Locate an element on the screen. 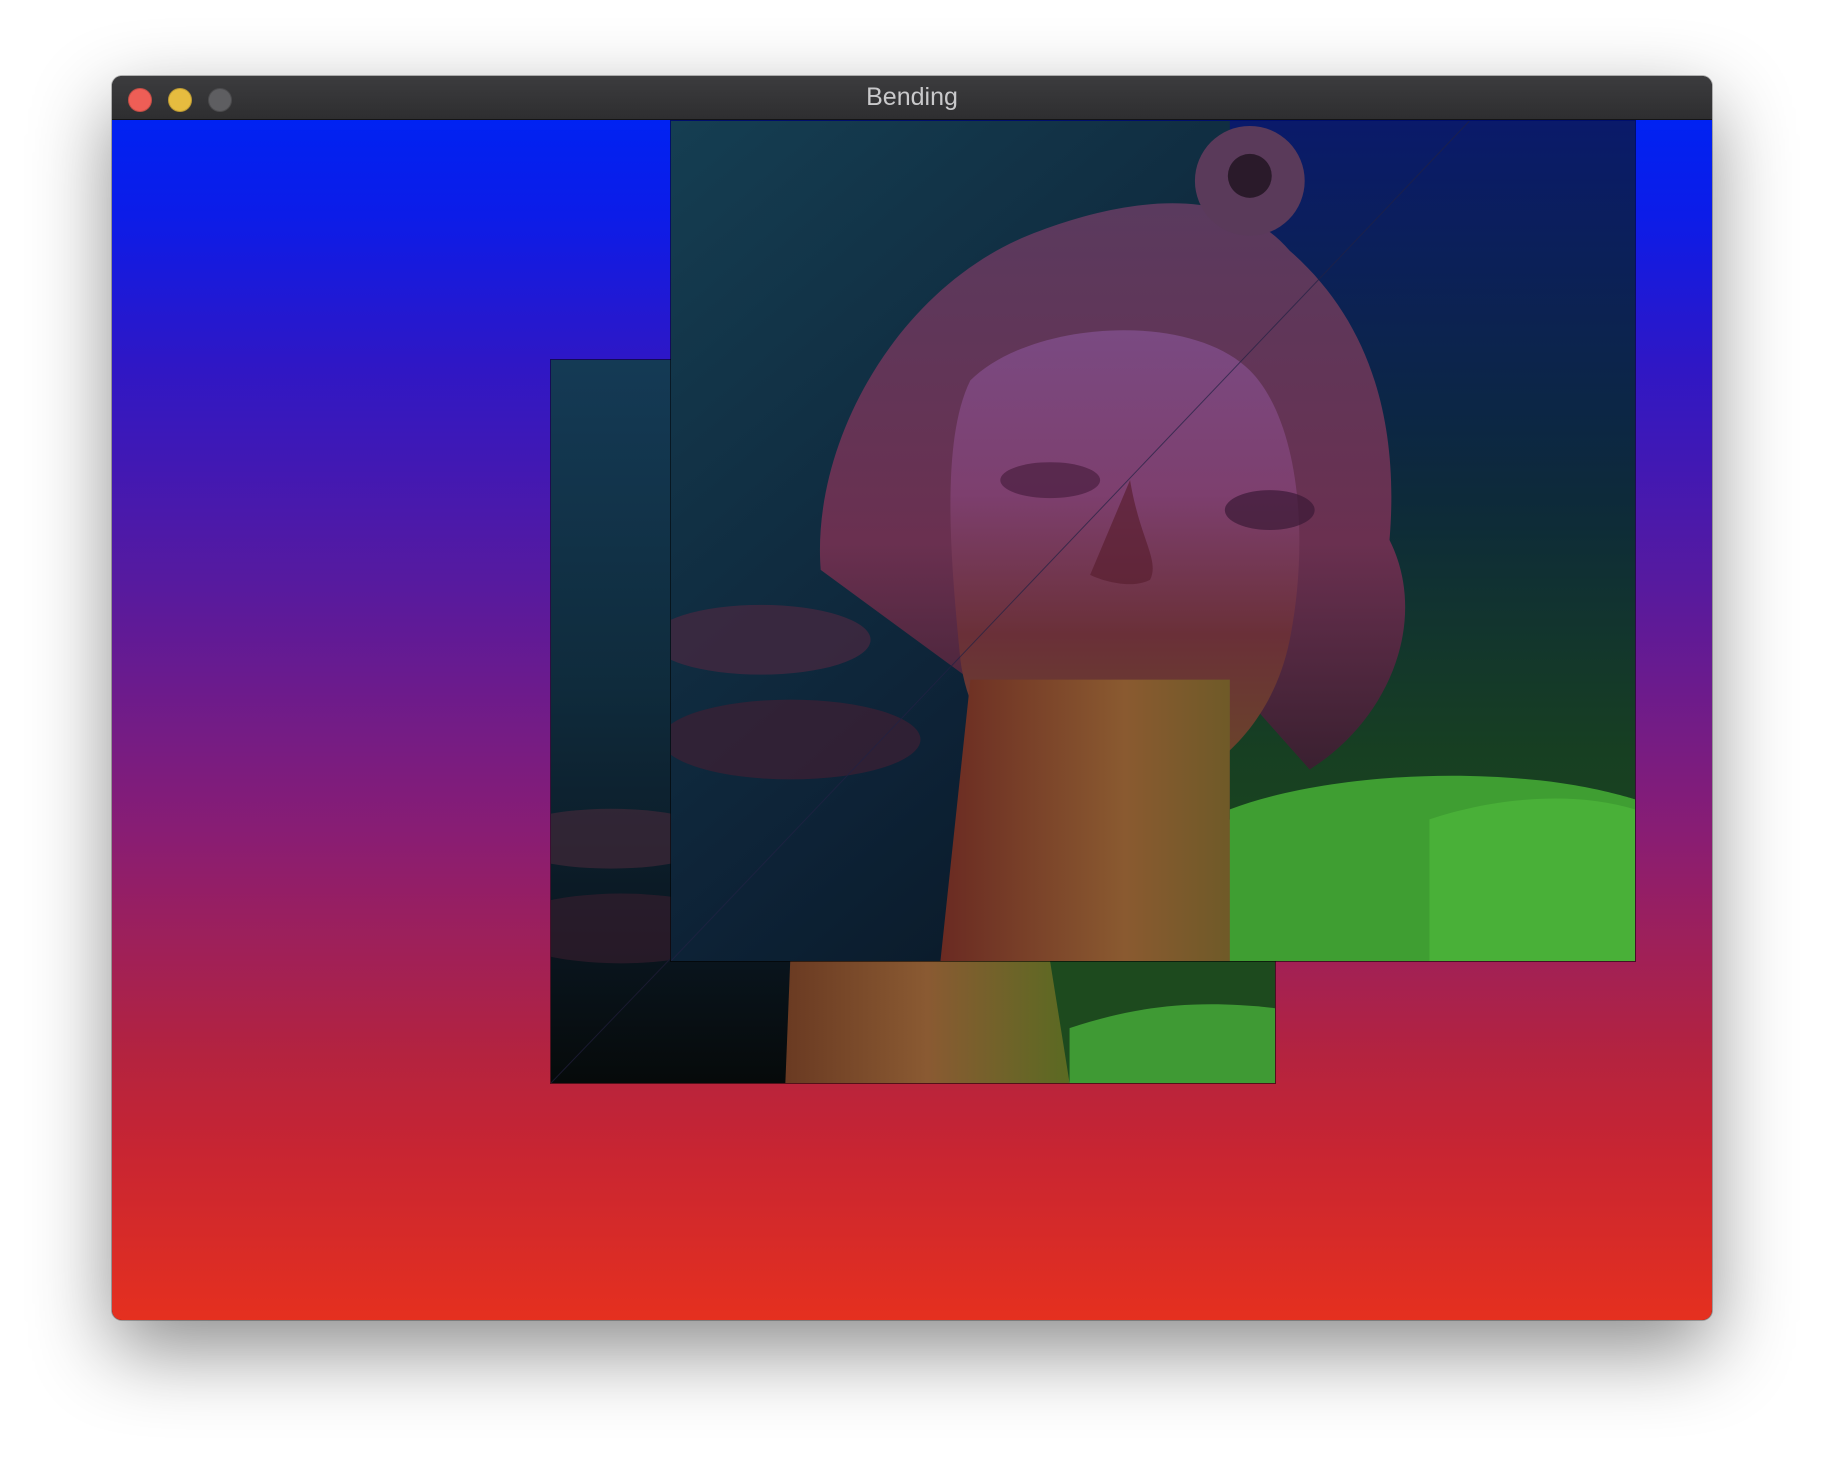  window-title: Bending is located at coordinates (912, 97).